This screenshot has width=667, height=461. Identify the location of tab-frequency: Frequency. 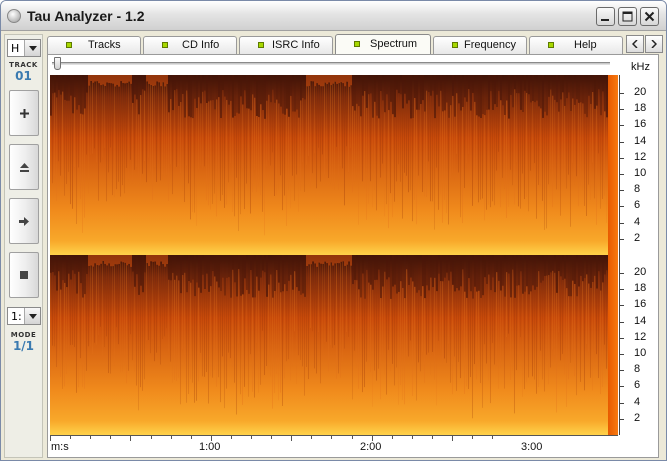
(480, 45).